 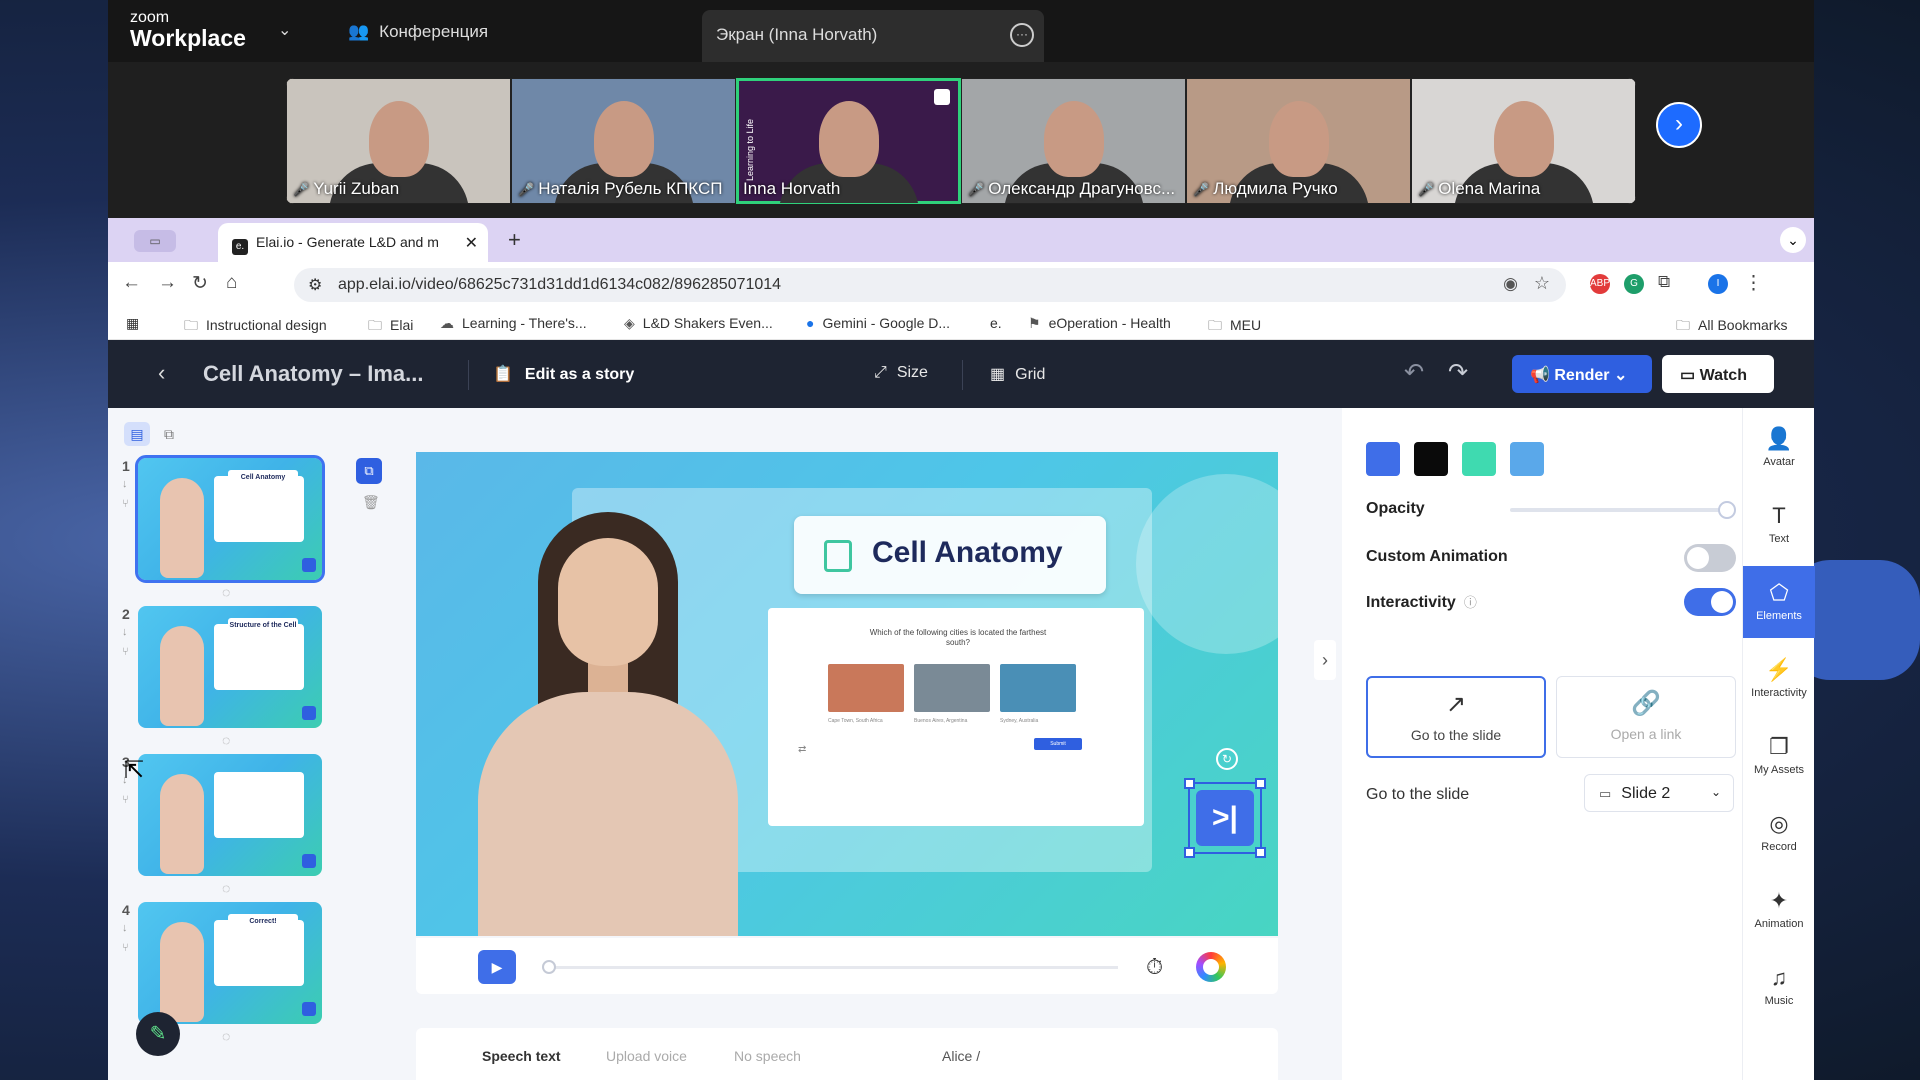 What do you see at coordinates (1325, 660) in the screenshot?
I see `collapse-panel-icon: ›` at bounding box center [1325, 660].